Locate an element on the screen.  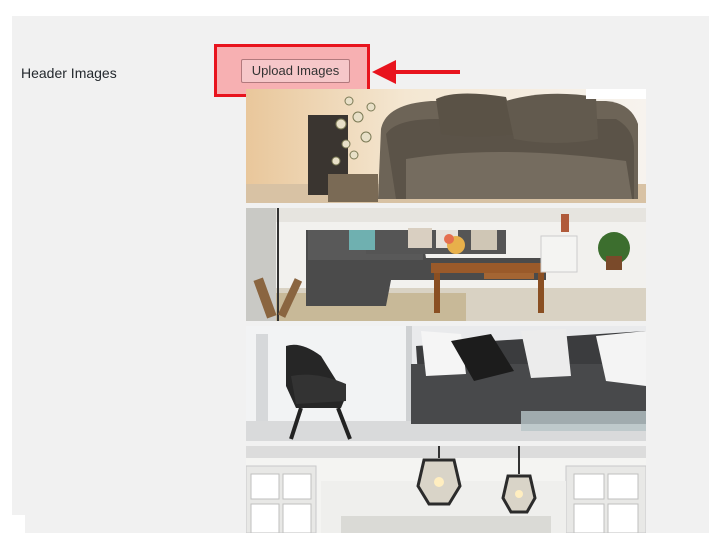
header-image-1-picture is located at coordinates (446, 146).